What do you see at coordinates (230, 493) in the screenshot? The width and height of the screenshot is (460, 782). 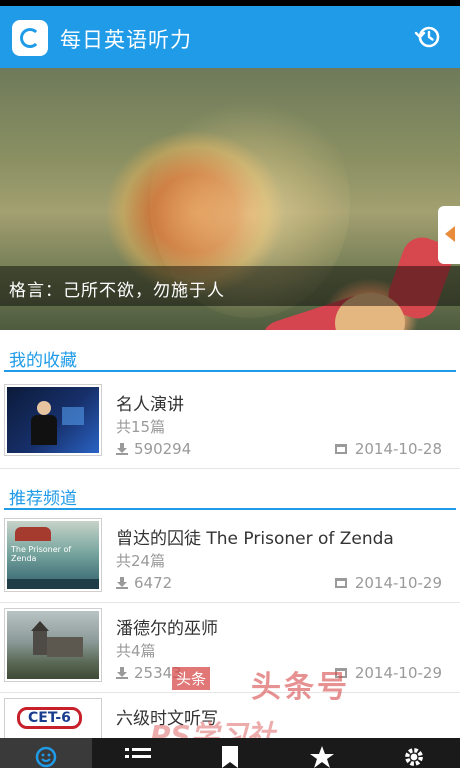 I see `recommended-section-header: 推荐频道` at bounding box center [230, 493].